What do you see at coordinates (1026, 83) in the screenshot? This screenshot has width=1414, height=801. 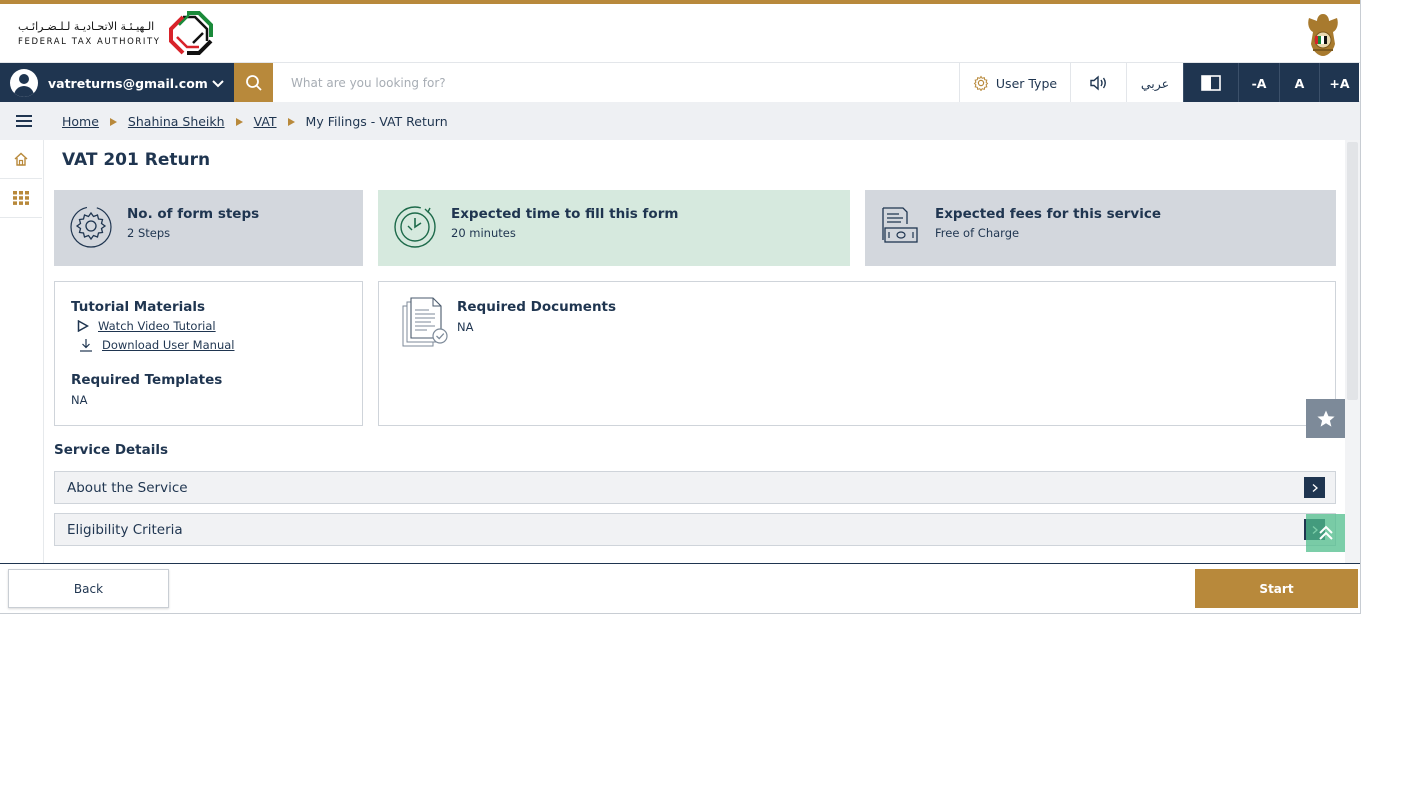 I see `user-type-label: User Type` at bounding box center [1026, 83].